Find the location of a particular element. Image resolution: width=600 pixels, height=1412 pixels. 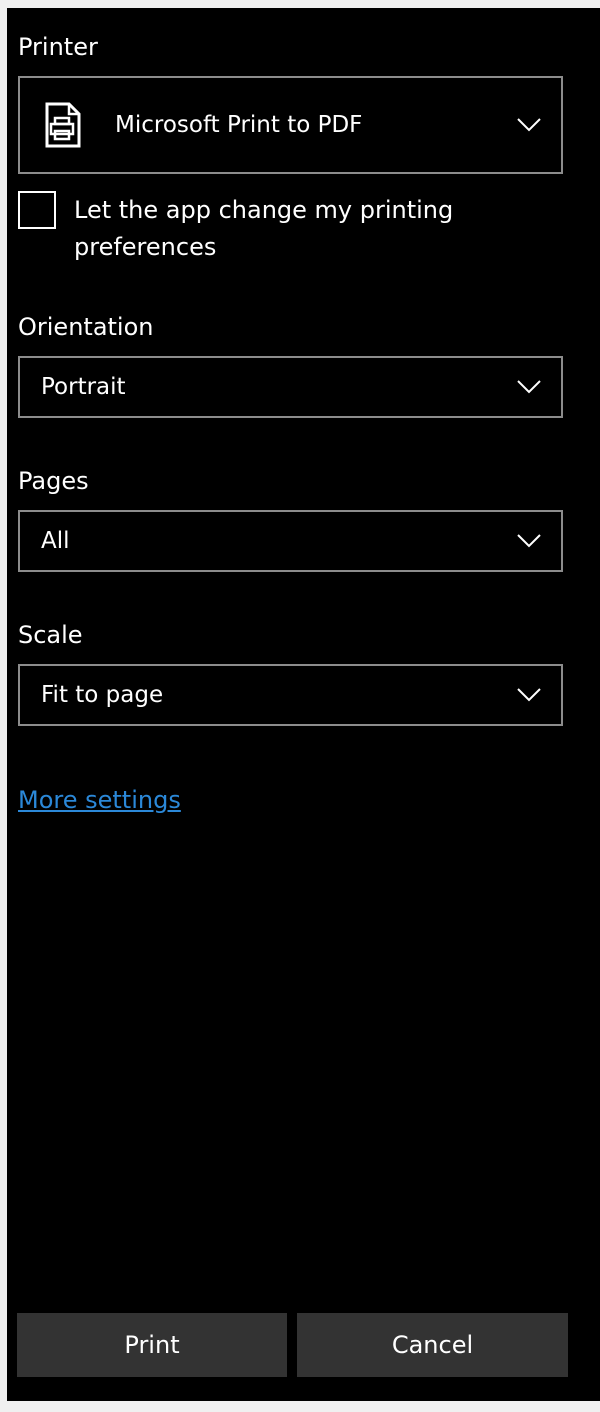

scale-dropdown: Fit to page is located at coordinates (290, 695).